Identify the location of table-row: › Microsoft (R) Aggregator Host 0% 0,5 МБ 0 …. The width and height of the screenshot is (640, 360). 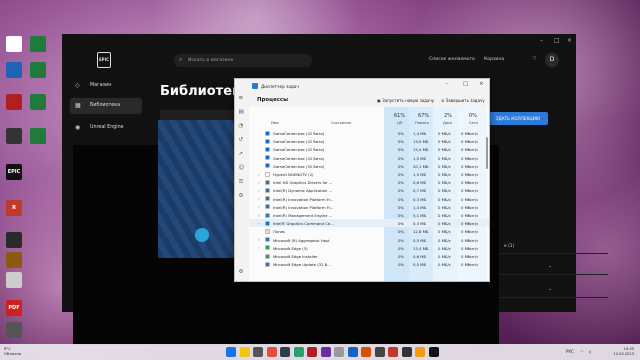
(369, 240).